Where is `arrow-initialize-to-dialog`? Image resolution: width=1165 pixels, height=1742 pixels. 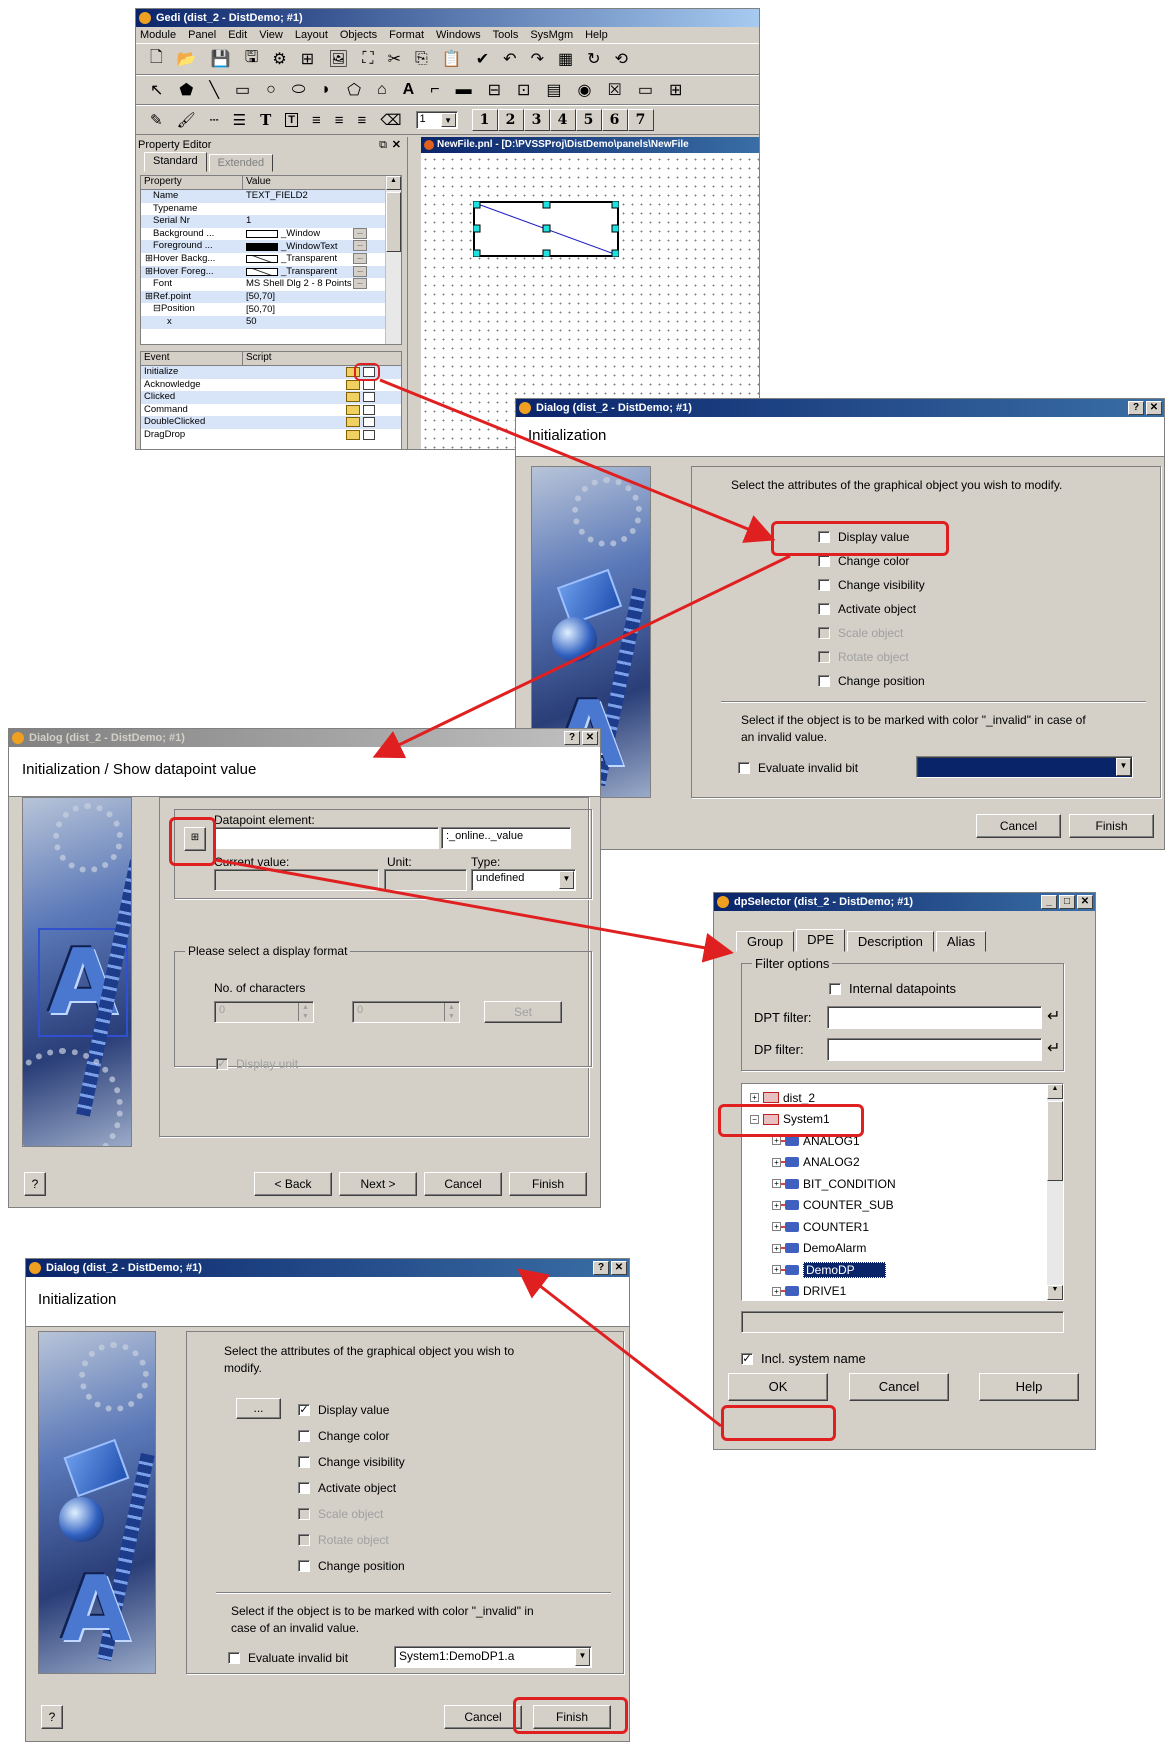
arrow-initialize-to-dialog is located at coordinates (577, 460).